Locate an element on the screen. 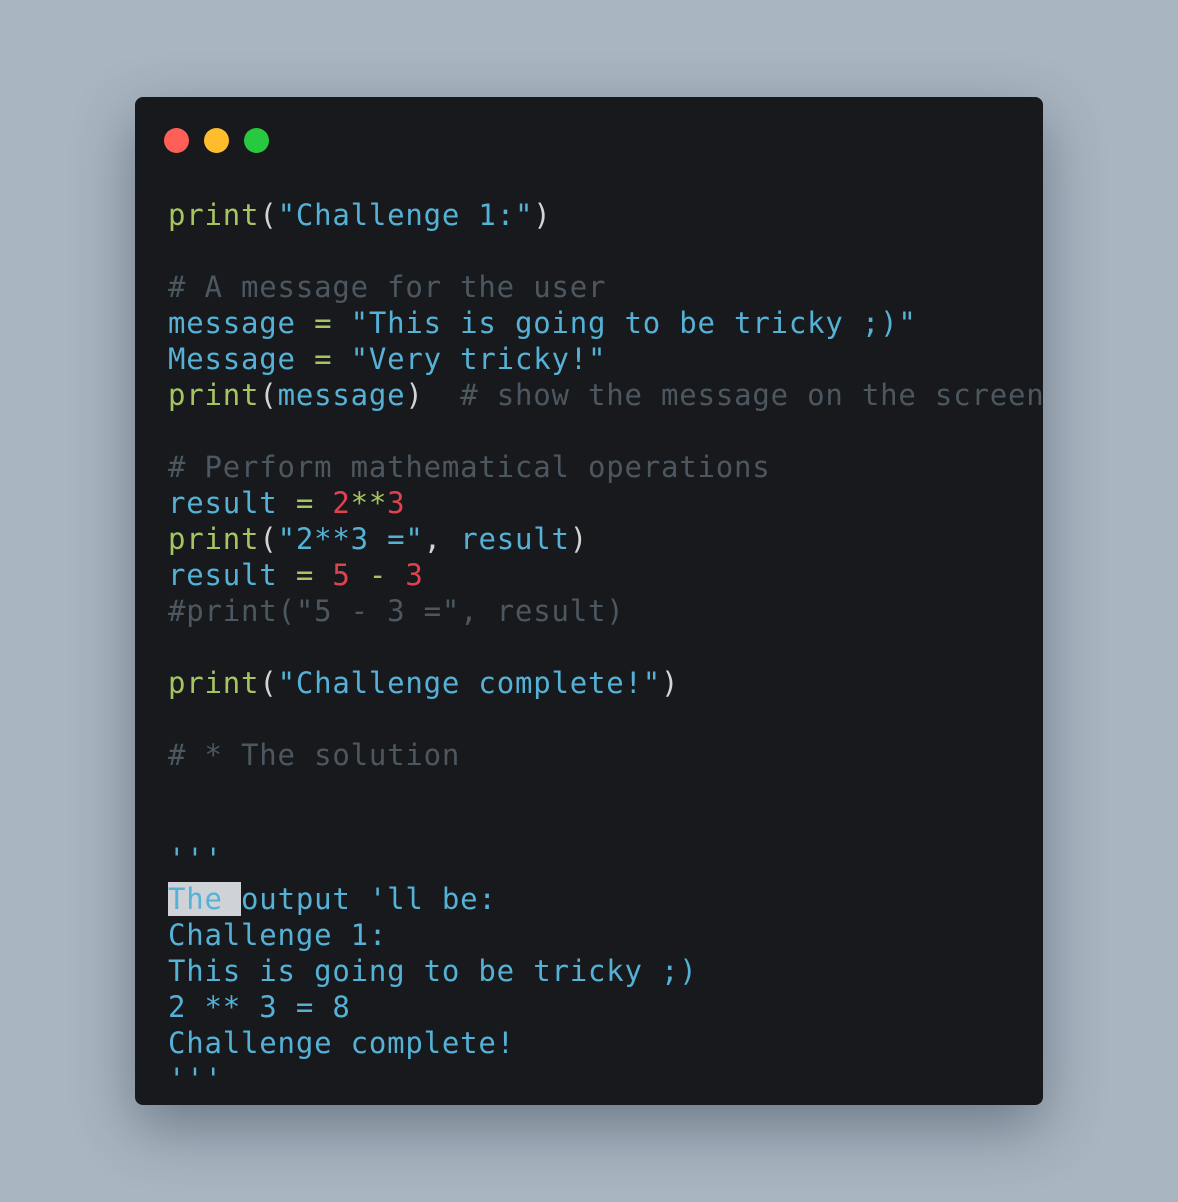  code-line-23: 2 ** 3 = 8 is located at coordinates (605, 1007).